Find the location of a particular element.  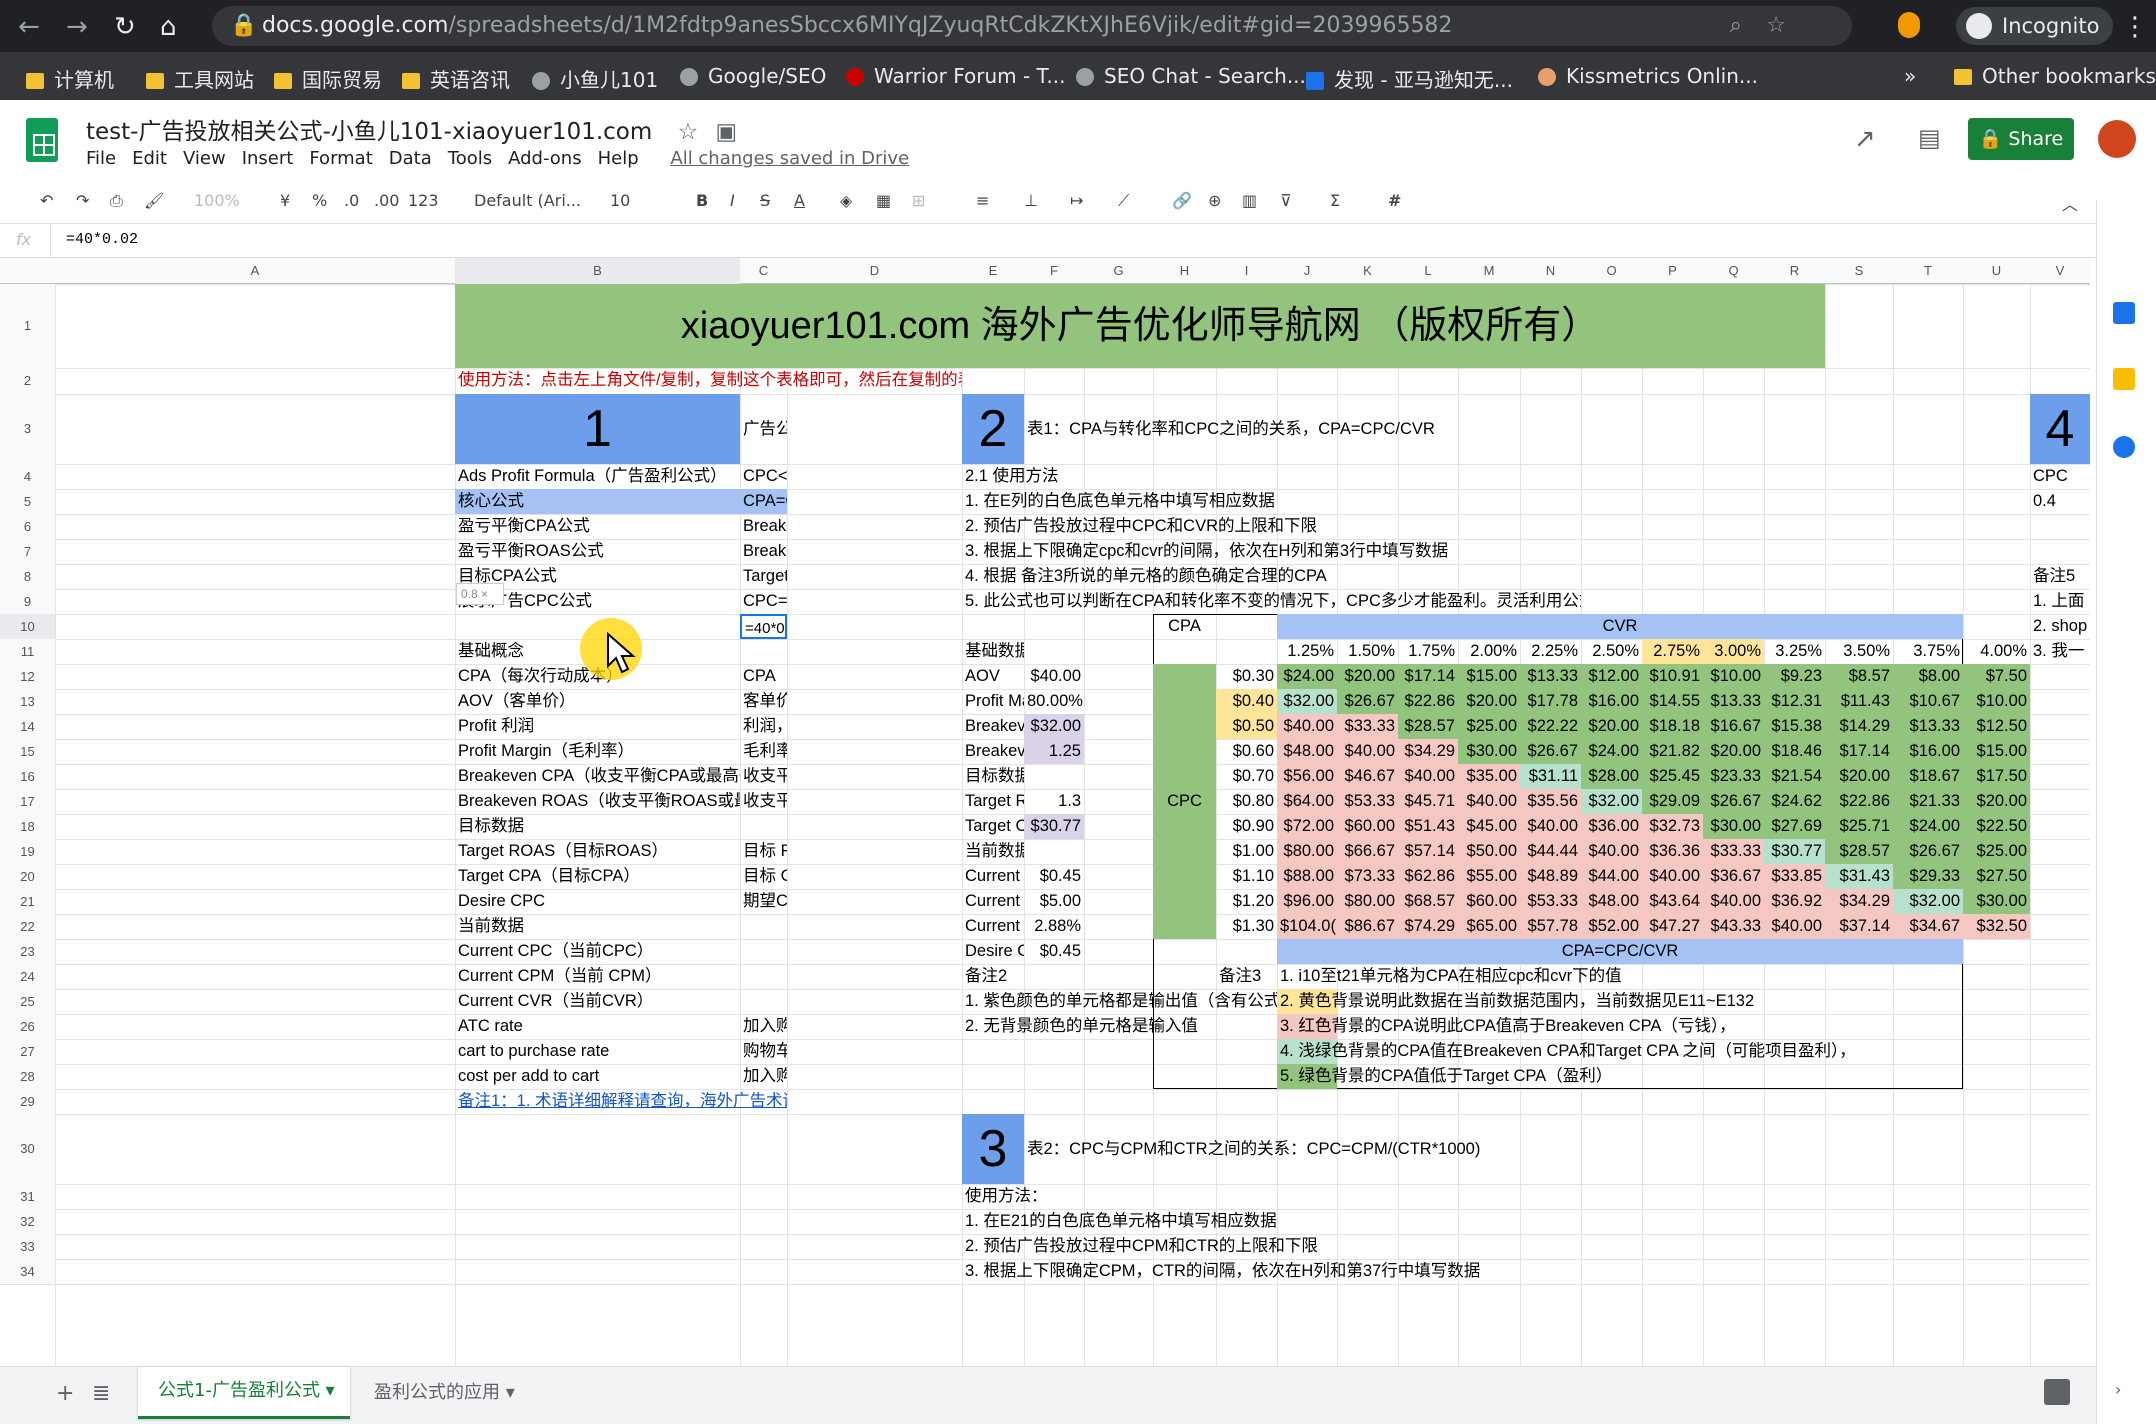

column-header: B is located at coordinates (597, 271).